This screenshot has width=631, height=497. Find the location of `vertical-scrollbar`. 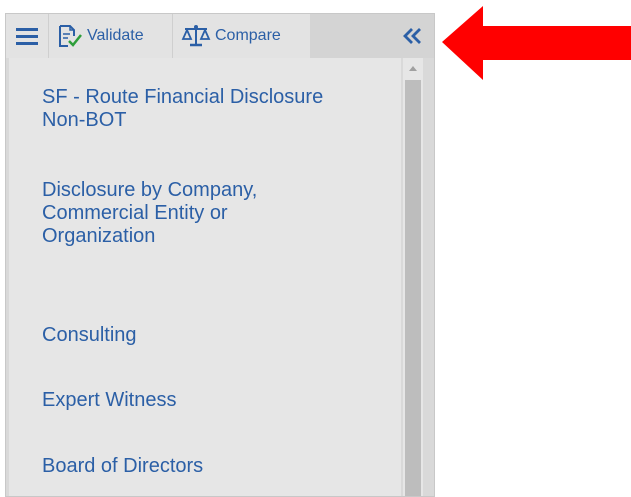

vertical-scrollbar is located at coordinates (413, 277).